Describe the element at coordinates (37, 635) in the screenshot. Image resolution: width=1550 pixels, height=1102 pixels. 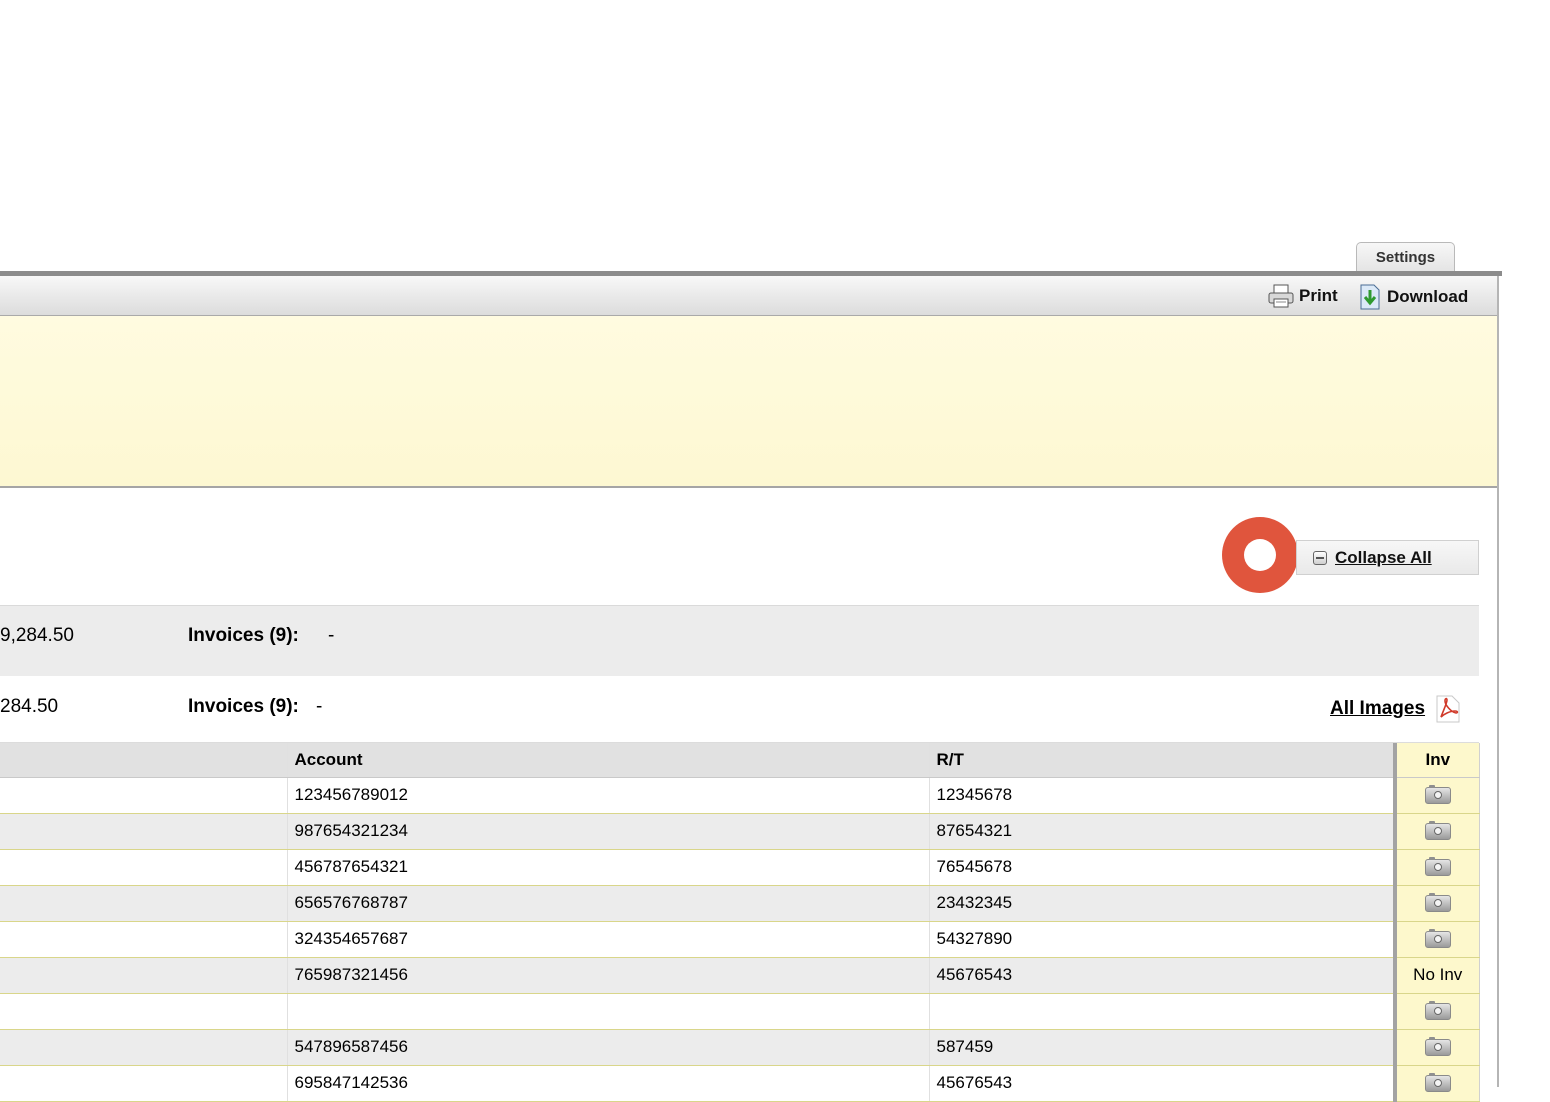
I see `summary-amount: 9,284.50` at that location.